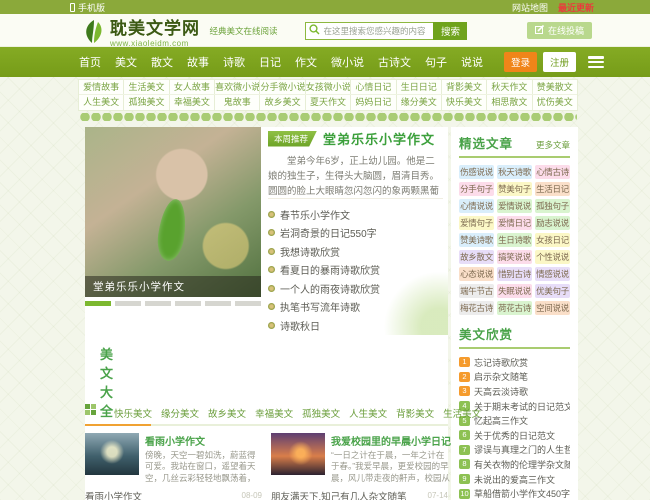 The width and height of the screenshot is (650, 500). Describe the element at coordinates (238, 102) in the screenshot. I see `category-link: 鬼故事` at that location.